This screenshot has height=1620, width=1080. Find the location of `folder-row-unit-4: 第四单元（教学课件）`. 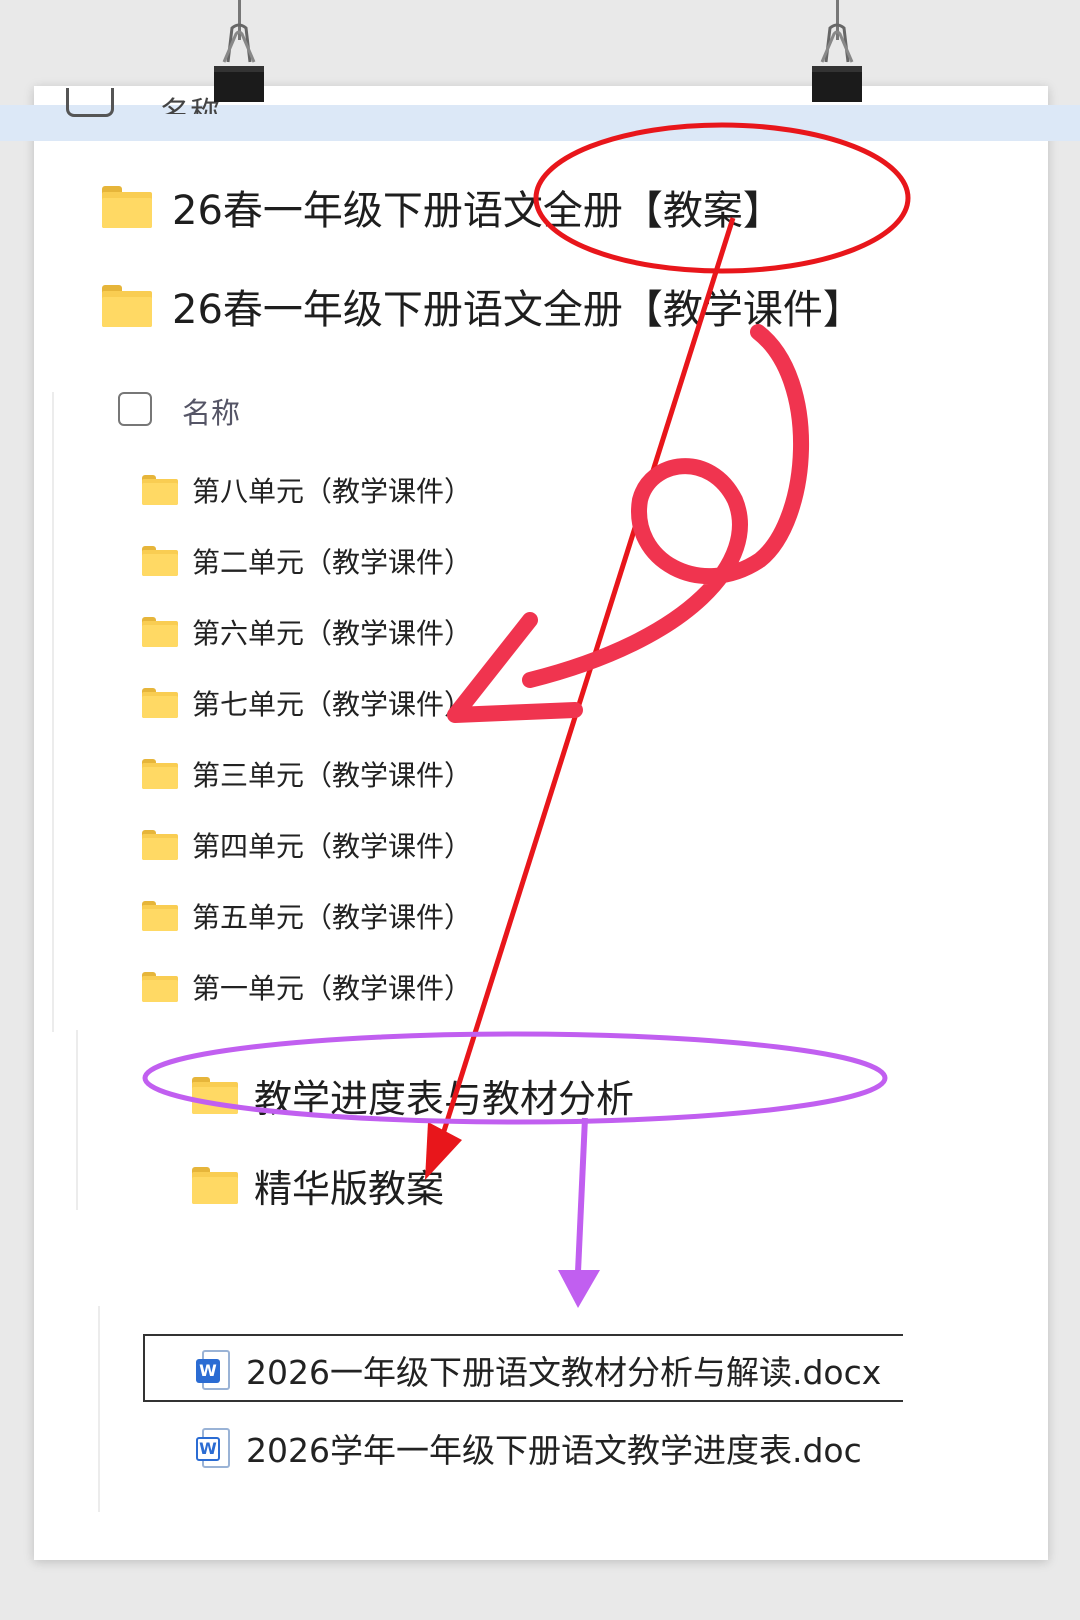

folder-row-unit-4: 第四单元（教学课件） is located at coordinates (307, 845).